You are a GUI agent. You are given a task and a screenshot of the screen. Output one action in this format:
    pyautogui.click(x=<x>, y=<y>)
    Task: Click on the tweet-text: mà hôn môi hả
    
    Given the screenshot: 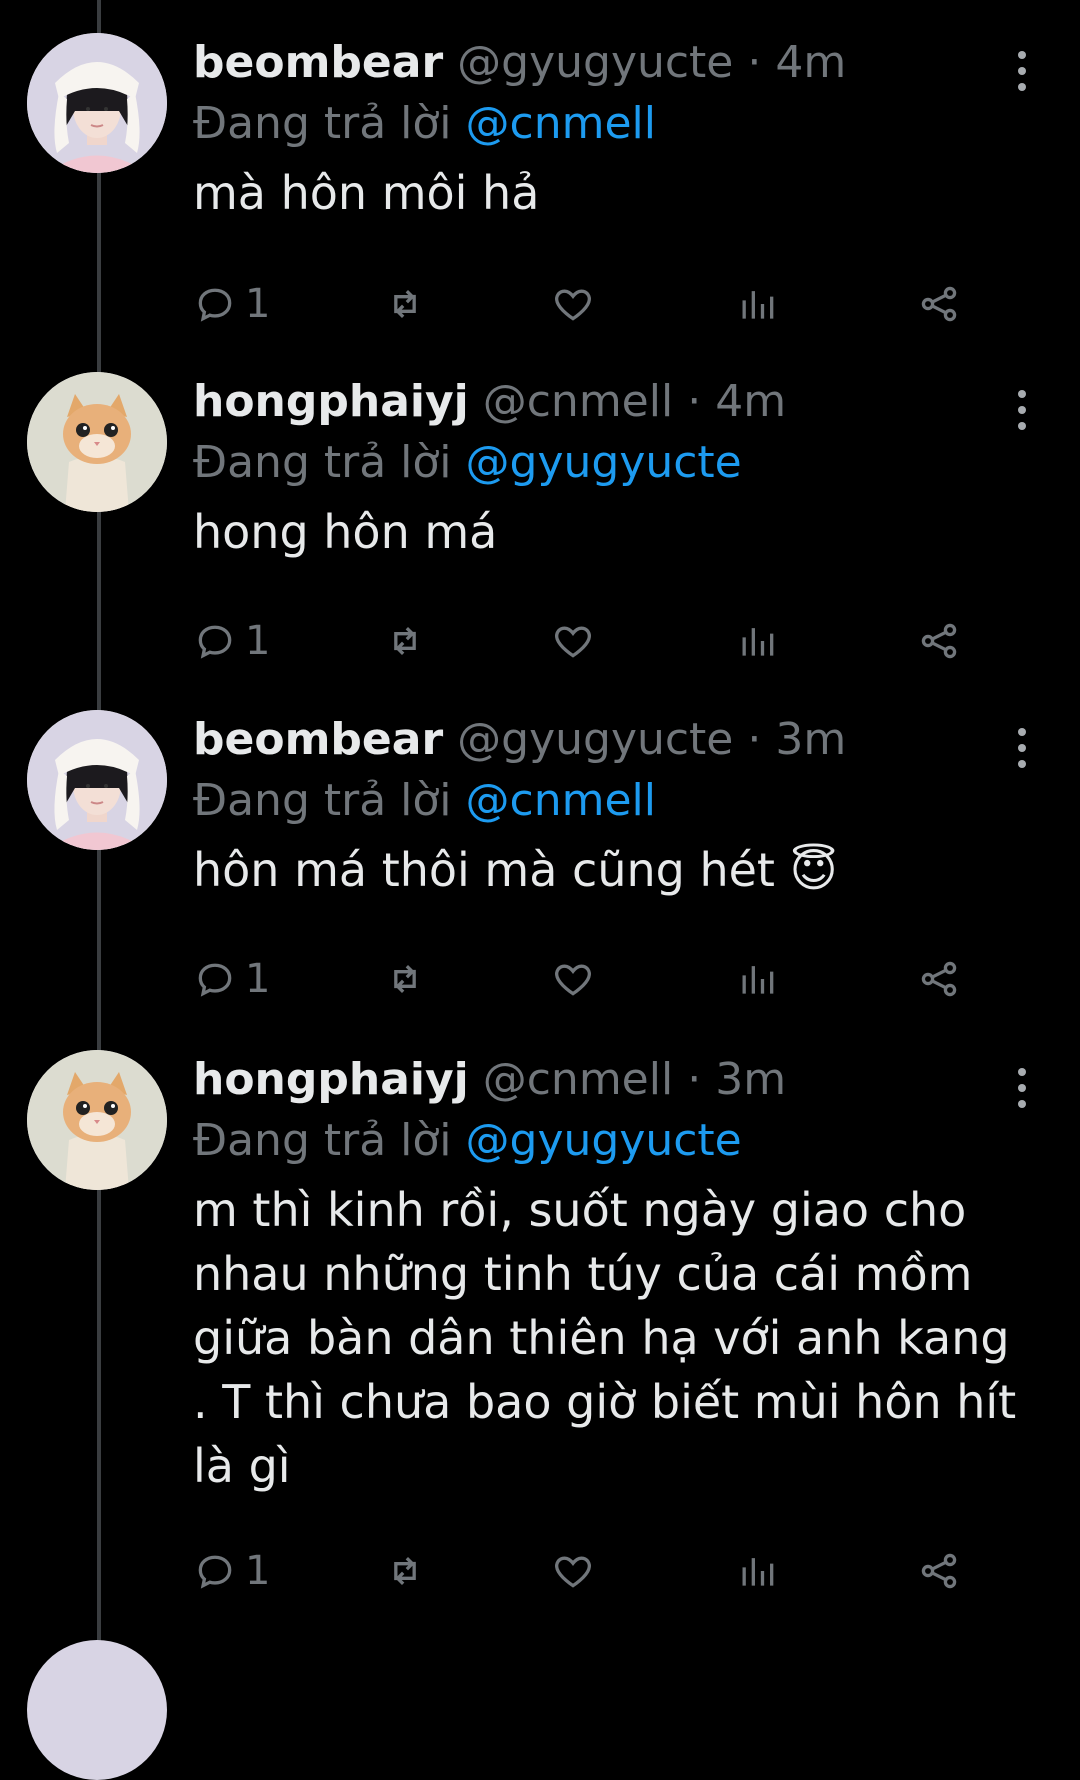 What is the action you would take?
    pyautogui.click(x=366, y=193)
    